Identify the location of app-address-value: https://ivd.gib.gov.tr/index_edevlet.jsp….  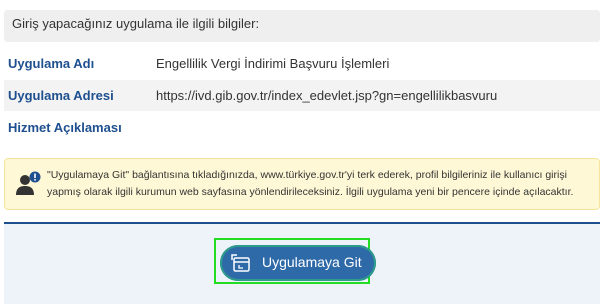
(327, 95).